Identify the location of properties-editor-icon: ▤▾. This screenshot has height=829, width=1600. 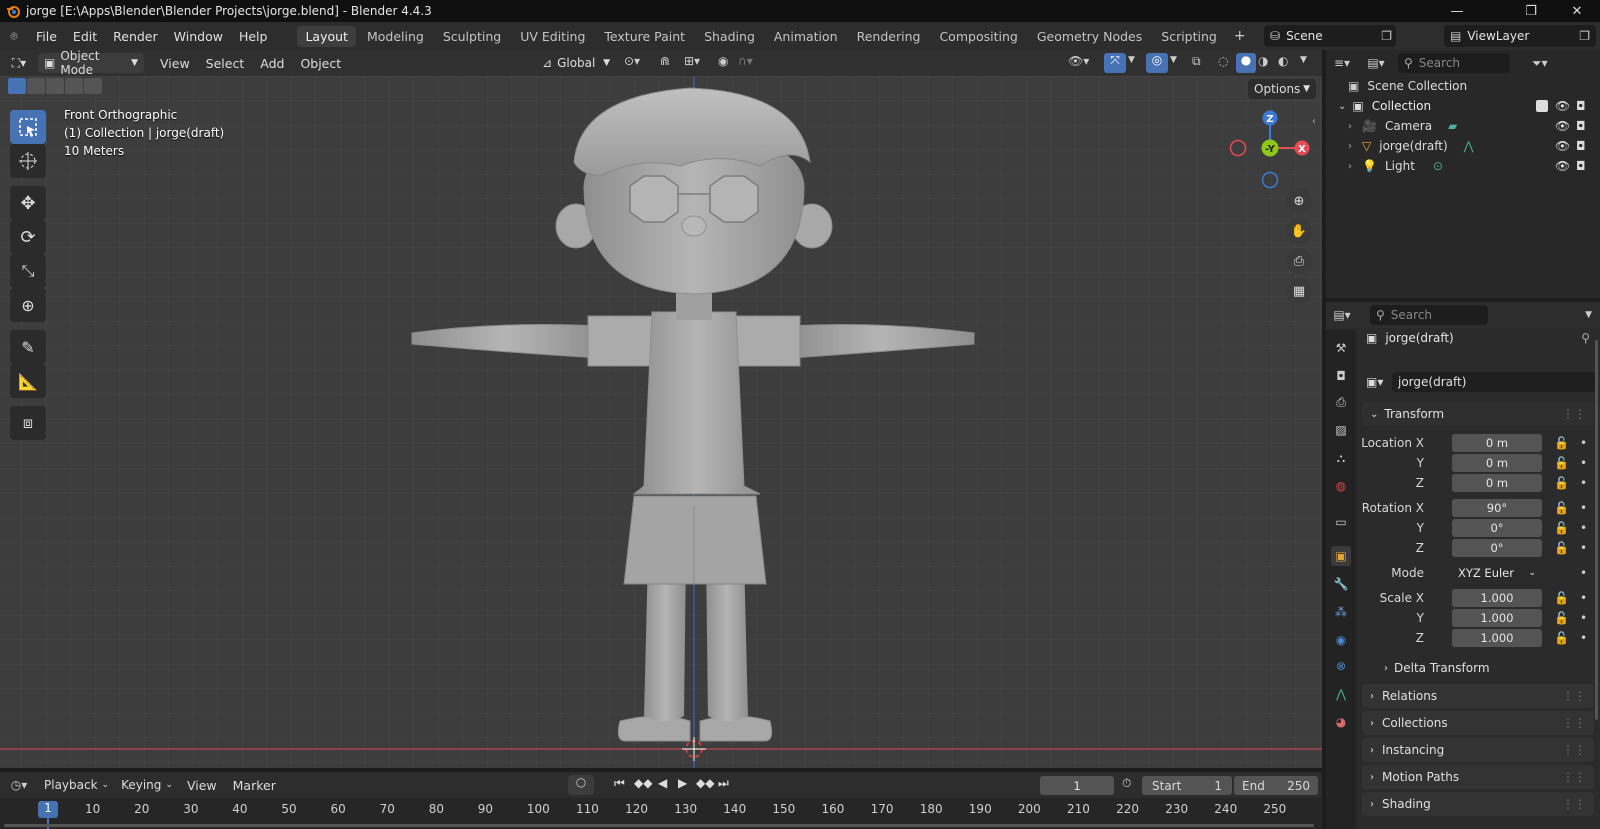
(1342, 315).